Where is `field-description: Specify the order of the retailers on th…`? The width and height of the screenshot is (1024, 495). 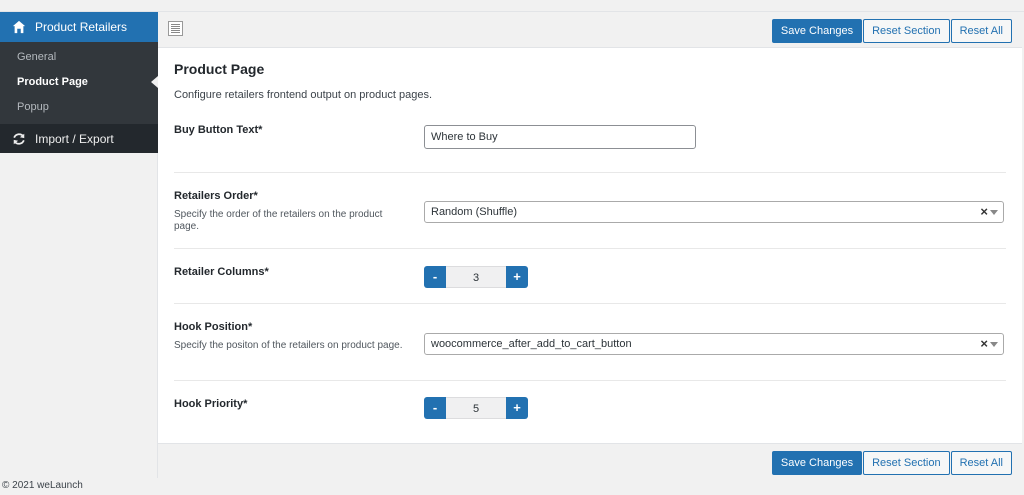 field-description: Specify the order of the retailers on th… is located at coordinates (278, 220).